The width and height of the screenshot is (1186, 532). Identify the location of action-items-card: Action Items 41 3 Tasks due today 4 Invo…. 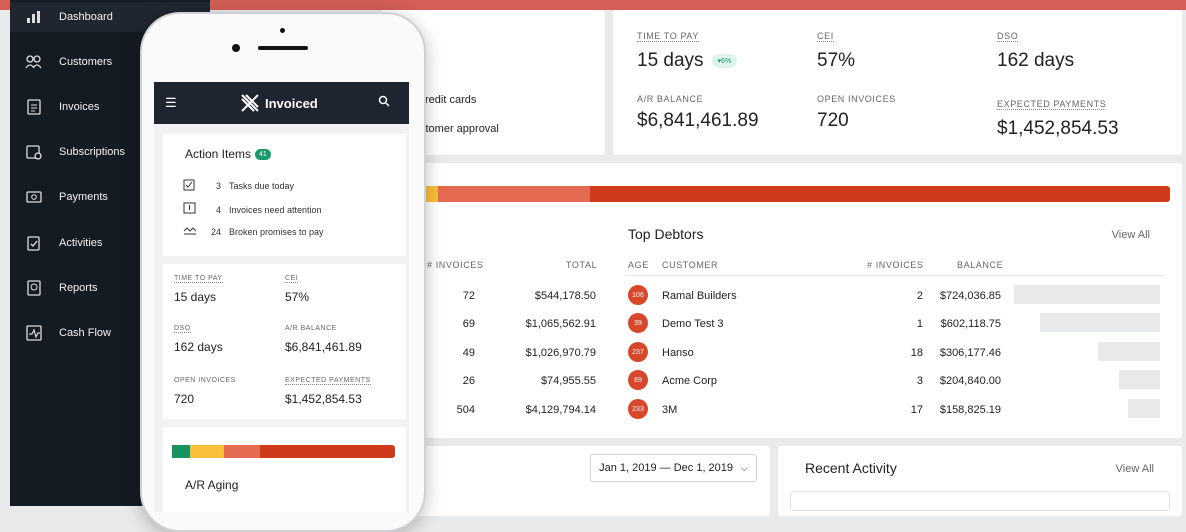
(284, 195).